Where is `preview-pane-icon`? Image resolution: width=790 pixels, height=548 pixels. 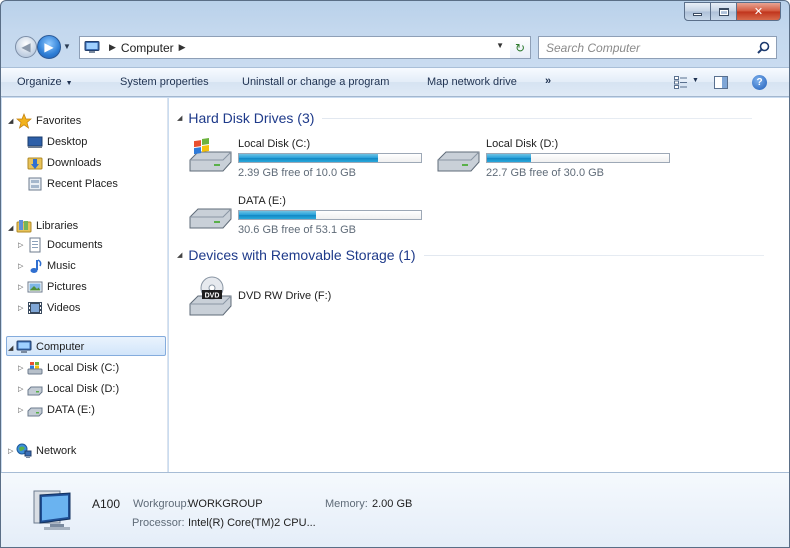 preview-pane-icon is located at coordinates (721, 82).